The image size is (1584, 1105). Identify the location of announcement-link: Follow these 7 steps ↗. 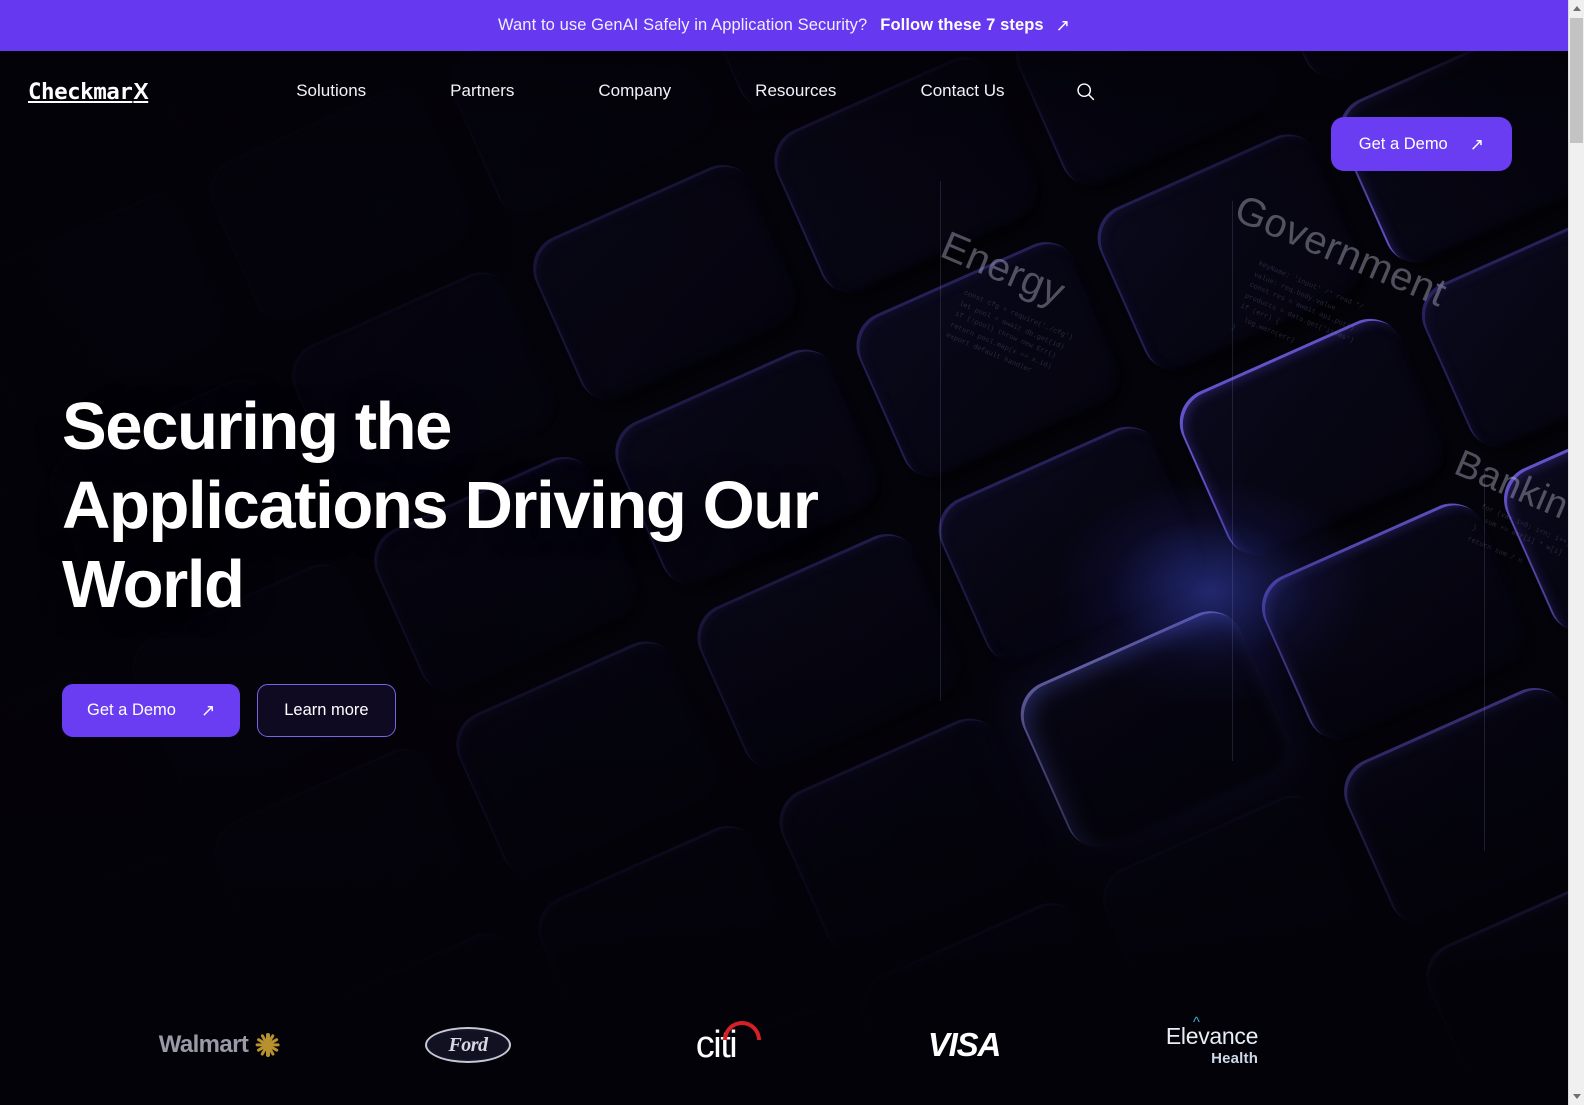
(975, 25).